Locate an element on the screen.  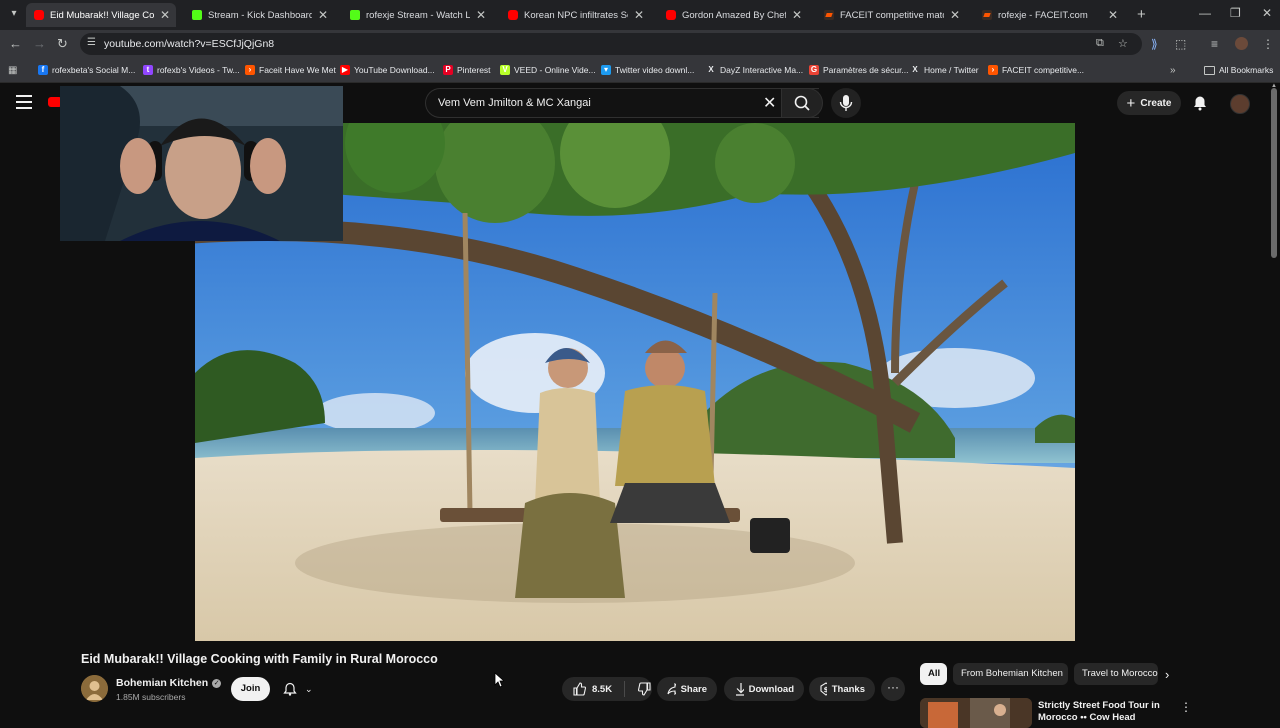
recommendation-menu-icon: ⋮ is located at coordinates (1186, 707).